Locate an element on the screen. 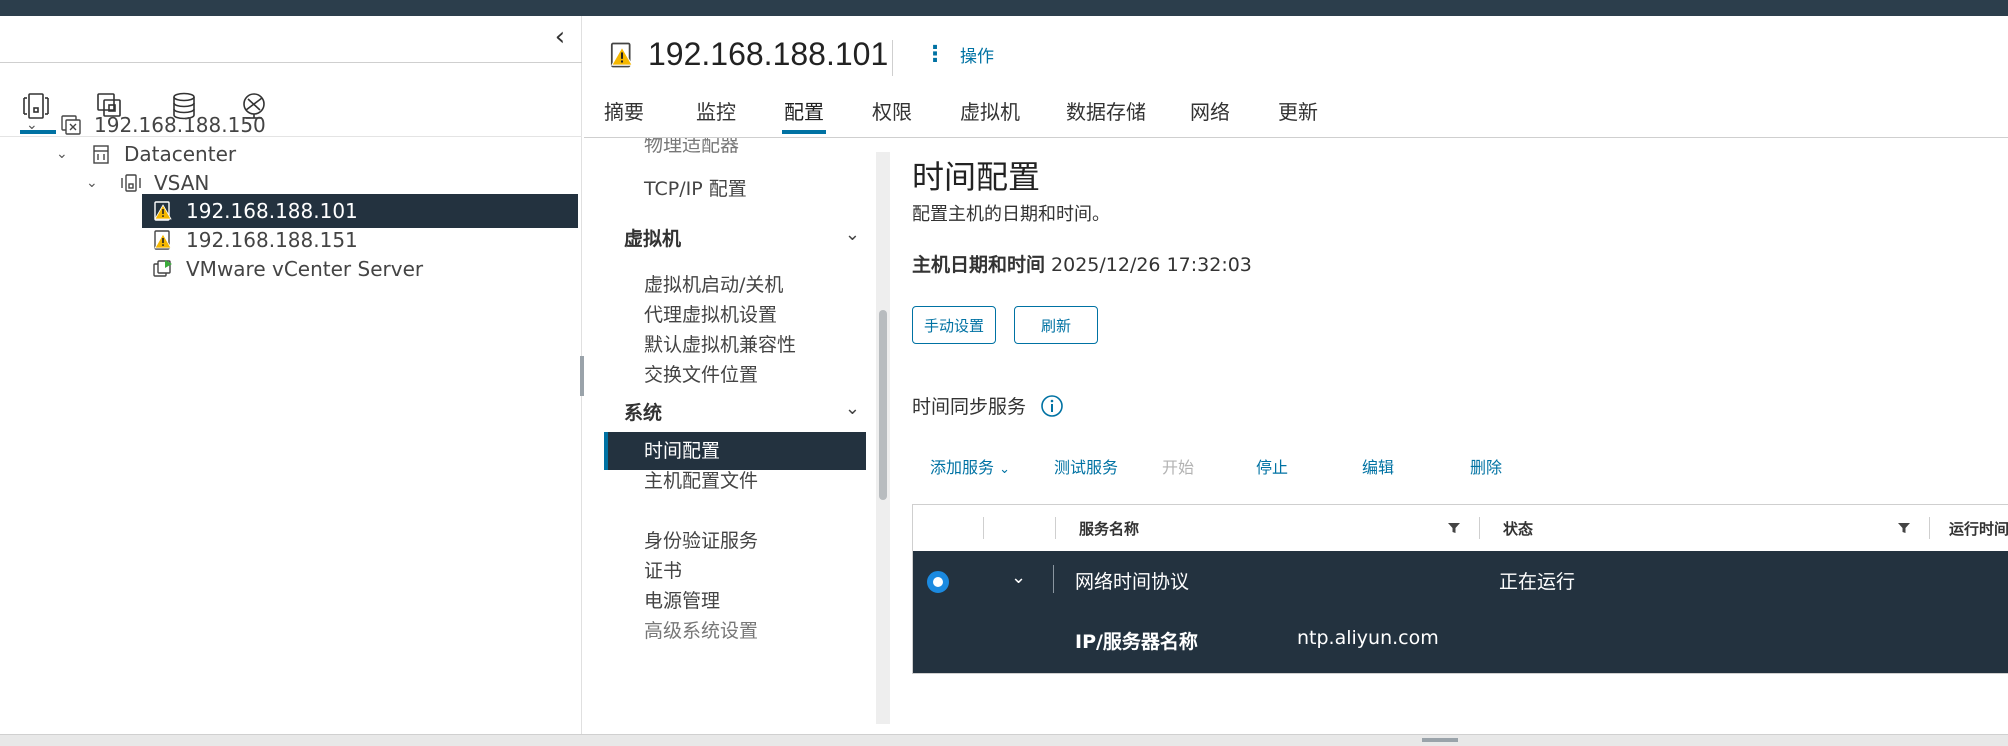 This screenshot has height=746, width=2008. nav-item-vm-startup: 虚拟机启动/关机 is located at coordinates (713, 283).